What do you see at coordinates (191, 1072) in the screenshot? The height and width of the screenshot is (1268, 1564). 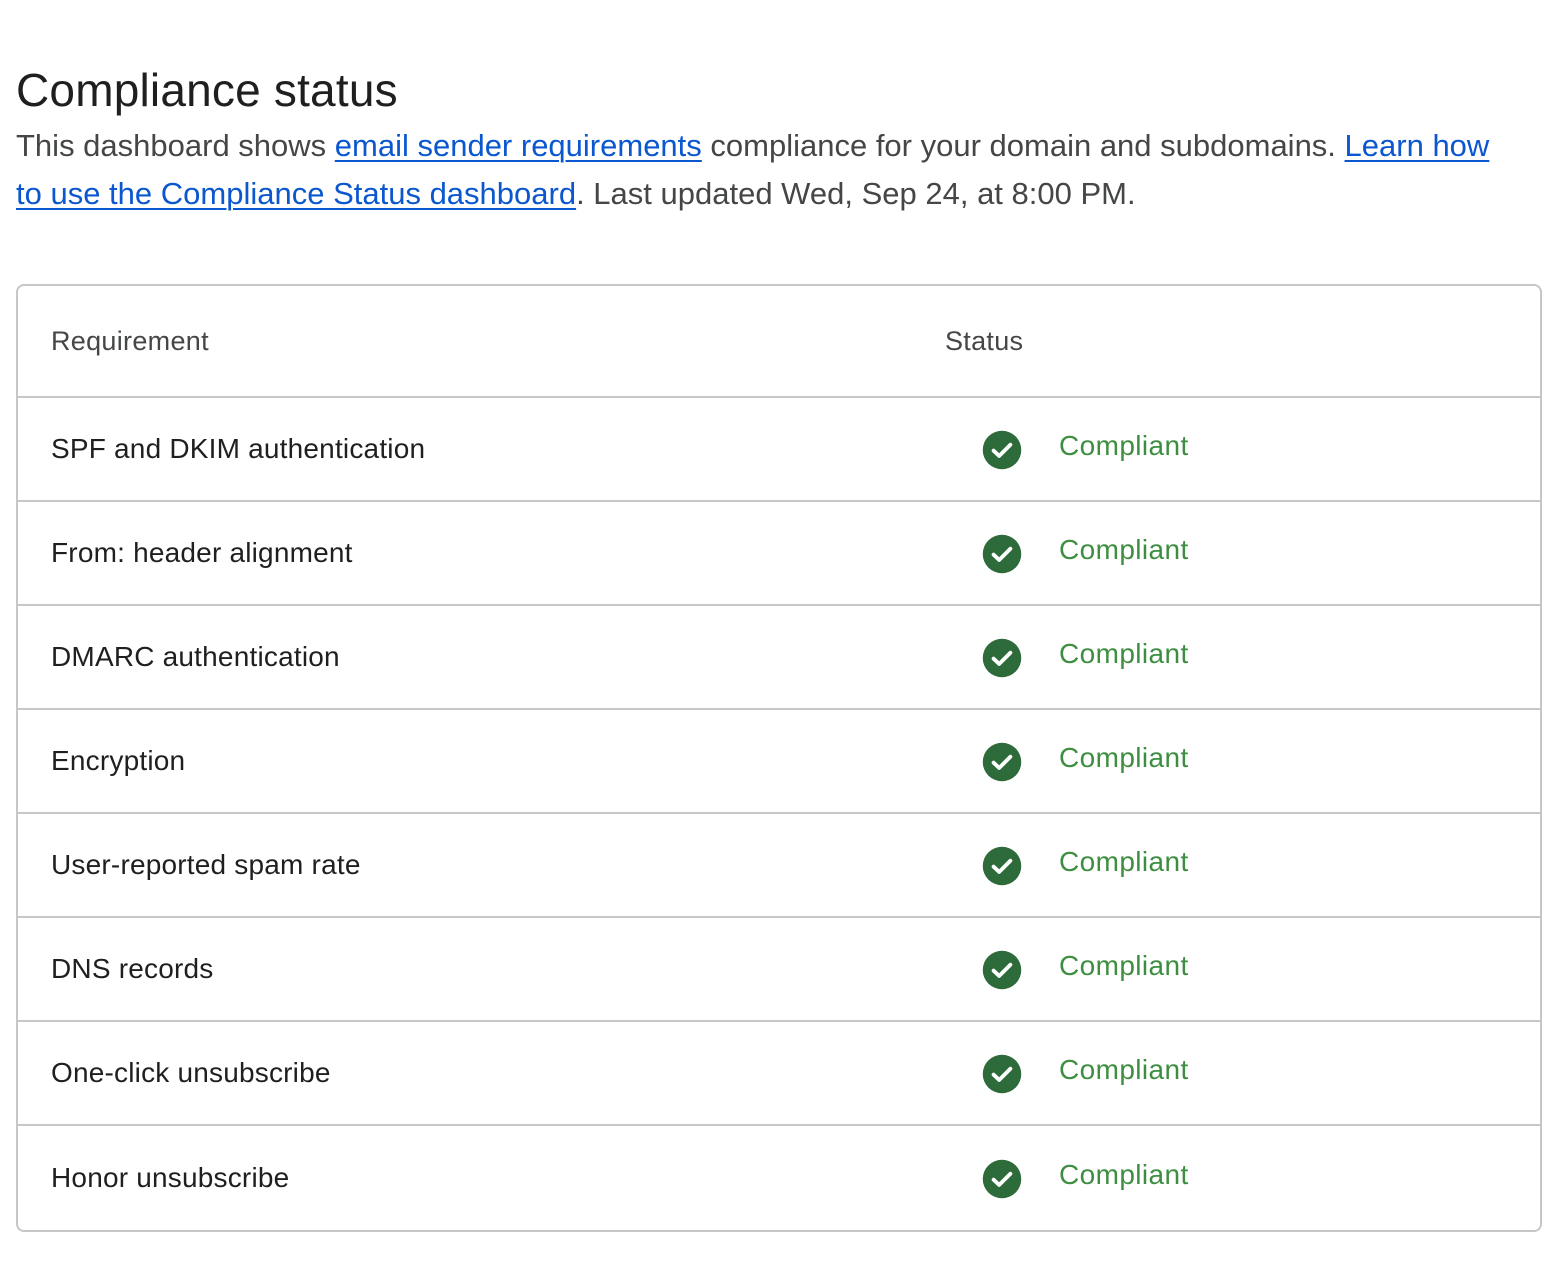 I see `requirement-cell: One-click unsubscribe` at bounding box center [191, 1072].